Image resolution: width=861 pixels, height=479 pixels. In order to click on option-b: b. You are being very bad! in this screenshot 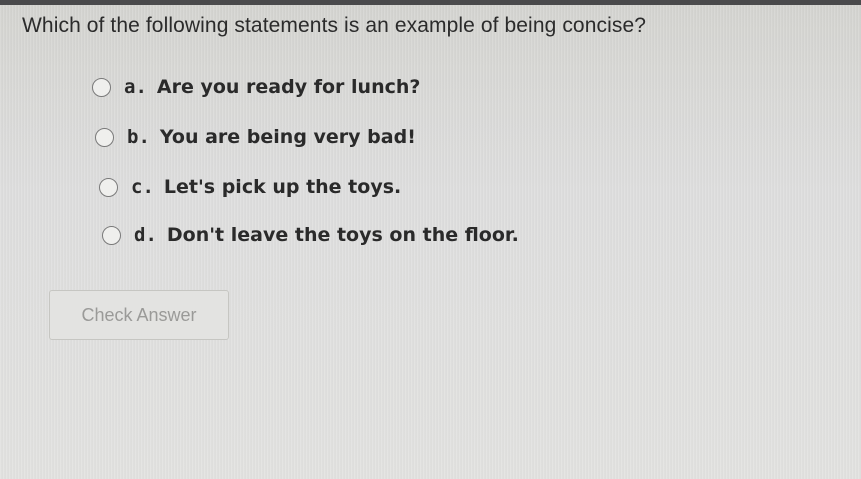, I will do `click(255, 137)`.